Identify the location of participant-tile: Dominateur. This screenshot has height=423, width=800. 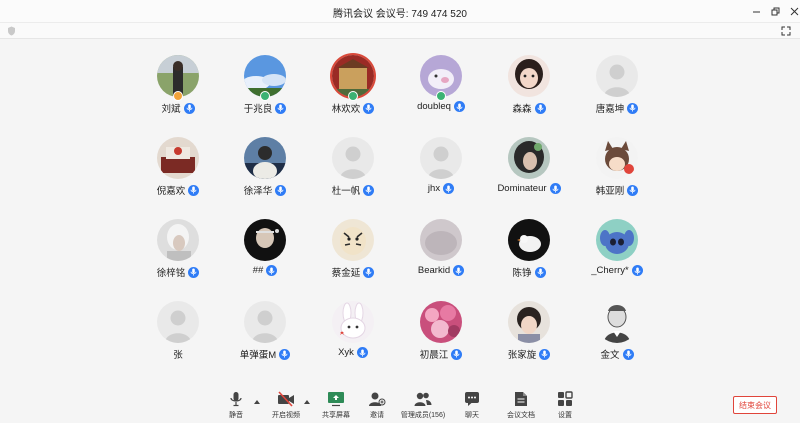
(529, 178).